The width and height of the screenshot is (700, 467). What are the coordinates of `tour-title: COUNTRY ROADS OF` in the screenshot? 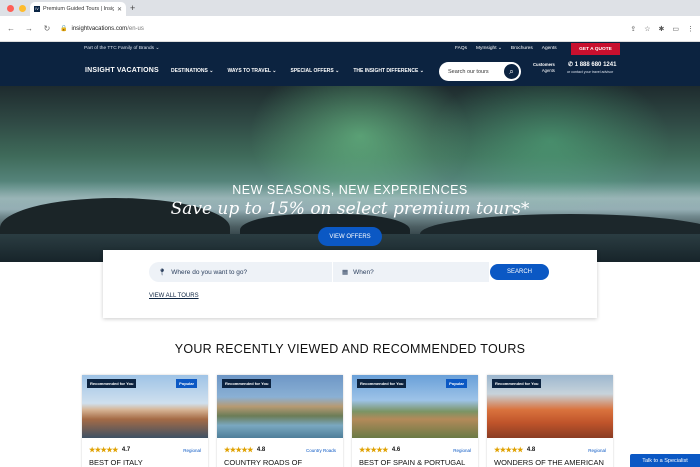 It's located at (263, 462).